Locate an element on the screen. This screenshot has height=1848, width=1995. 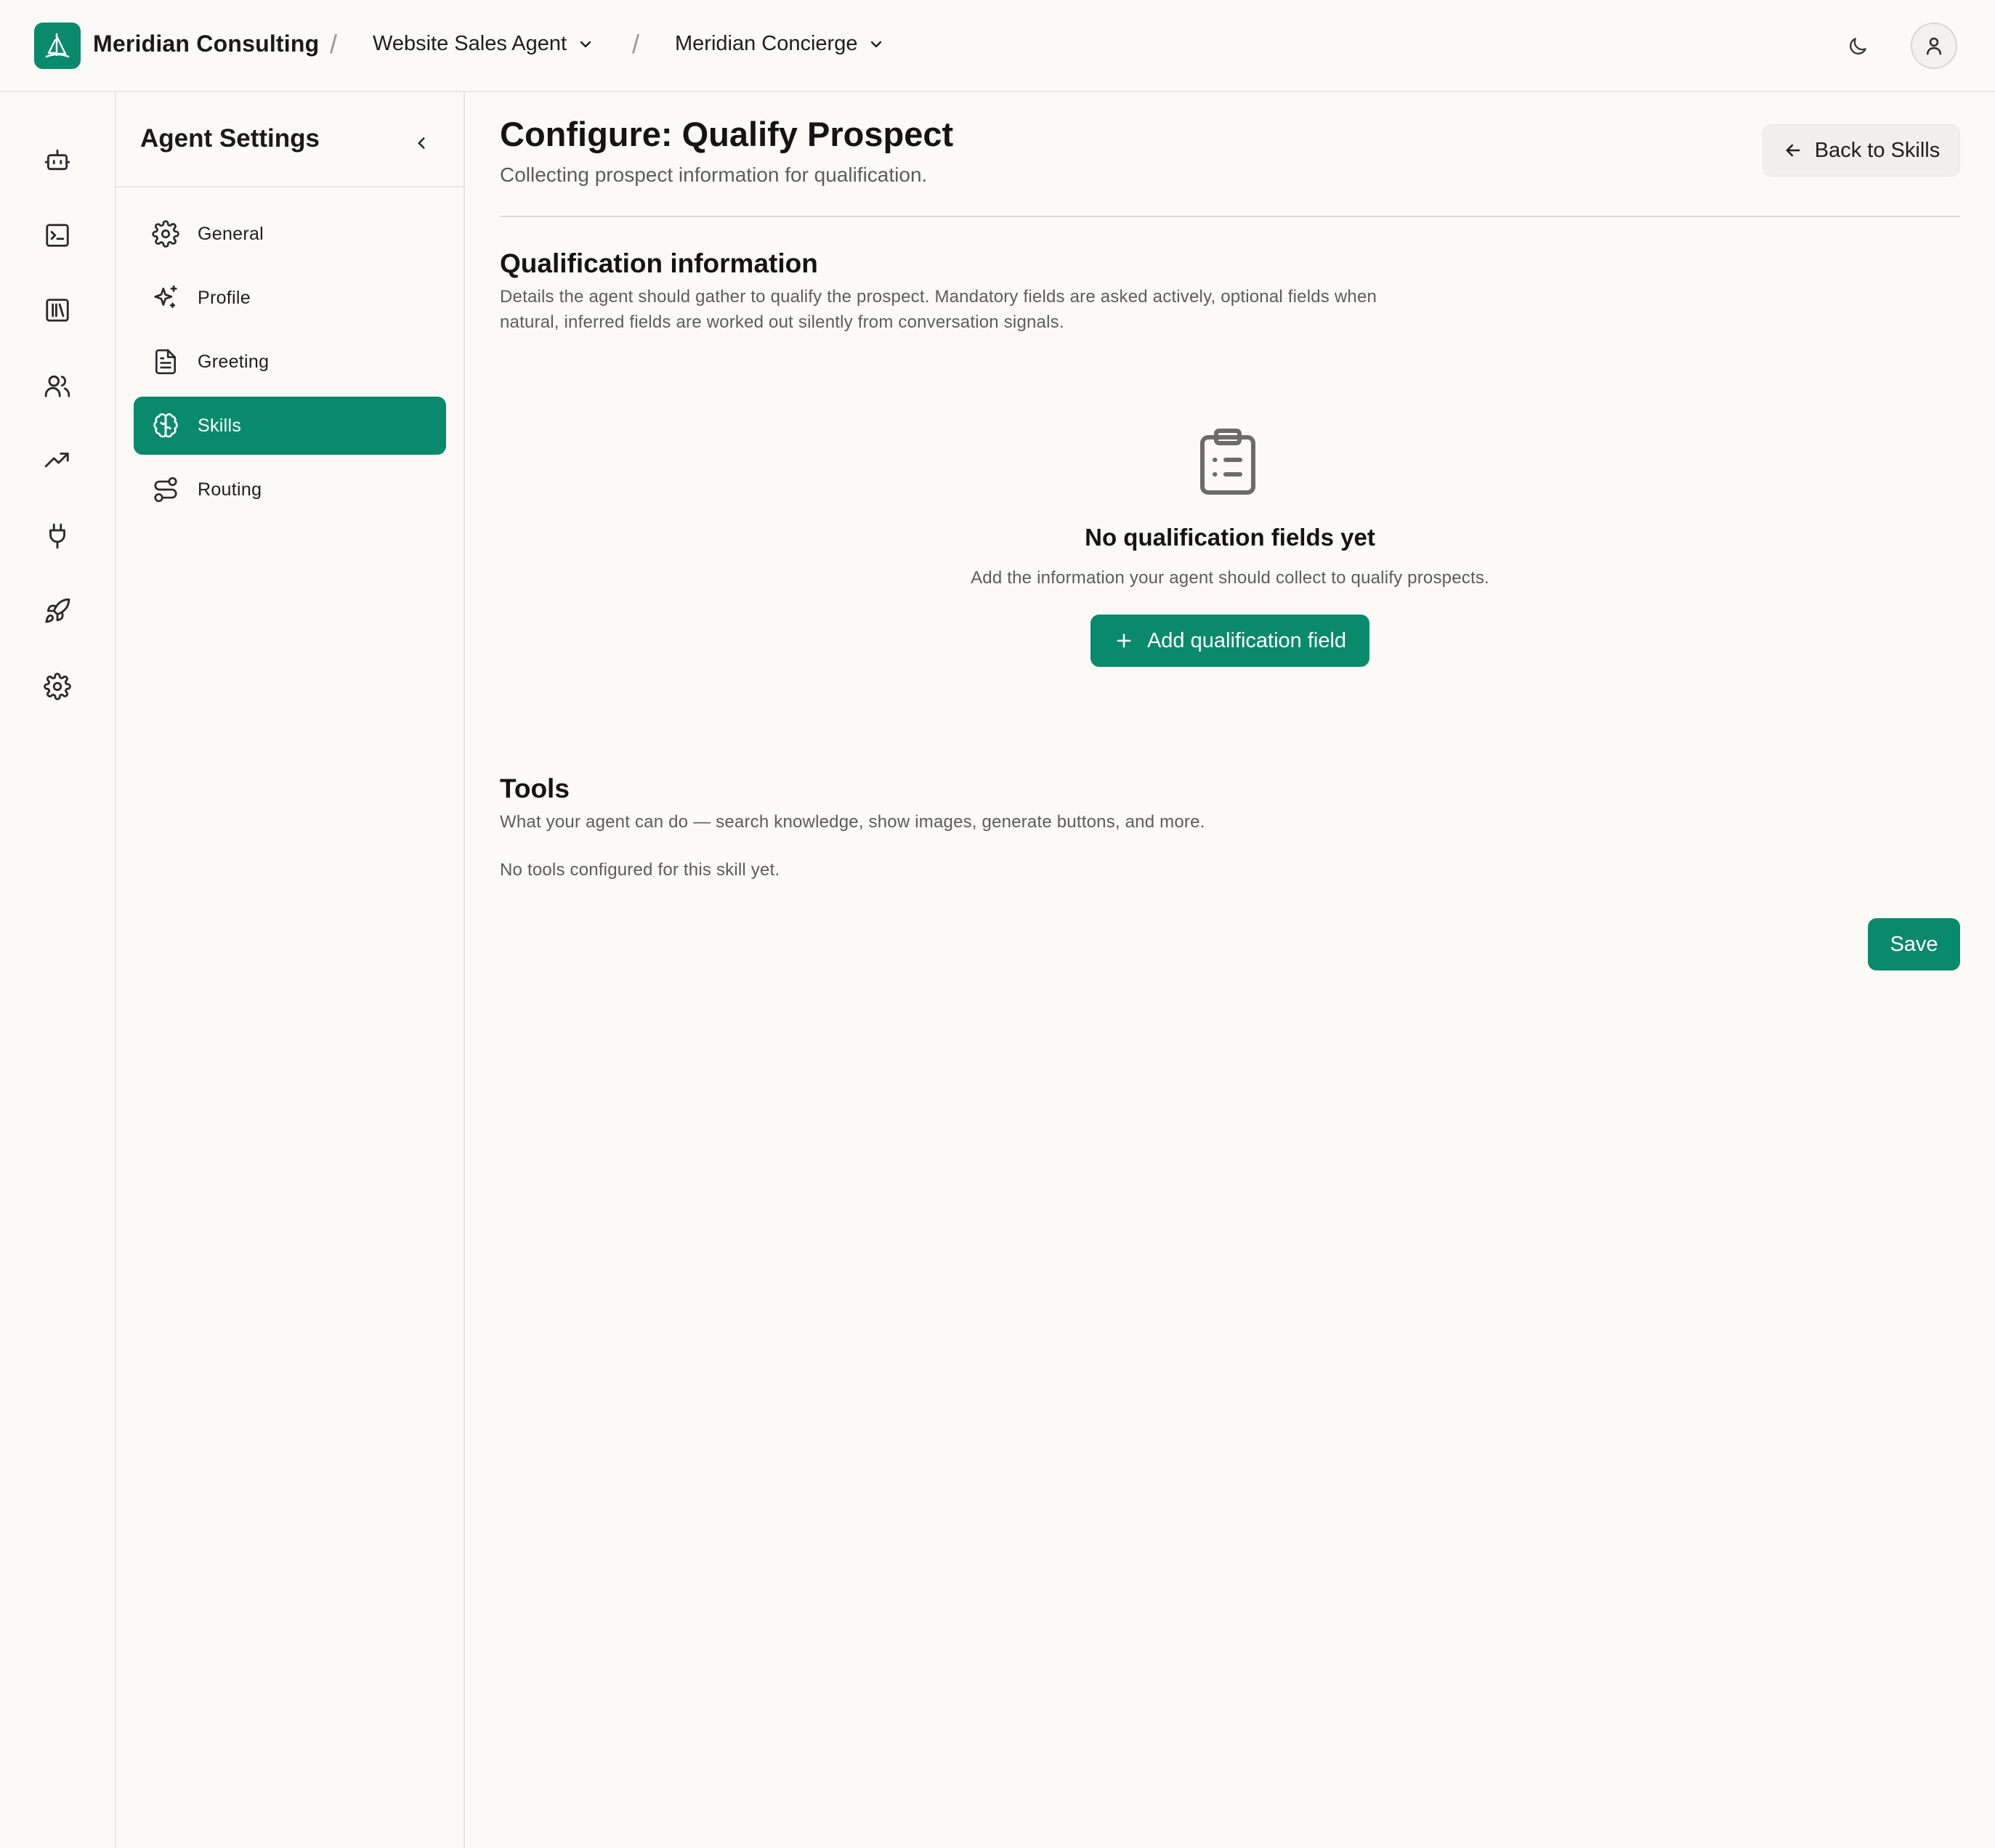
persona-selector: Meridian Concierge is located at coordinates (780, 44).